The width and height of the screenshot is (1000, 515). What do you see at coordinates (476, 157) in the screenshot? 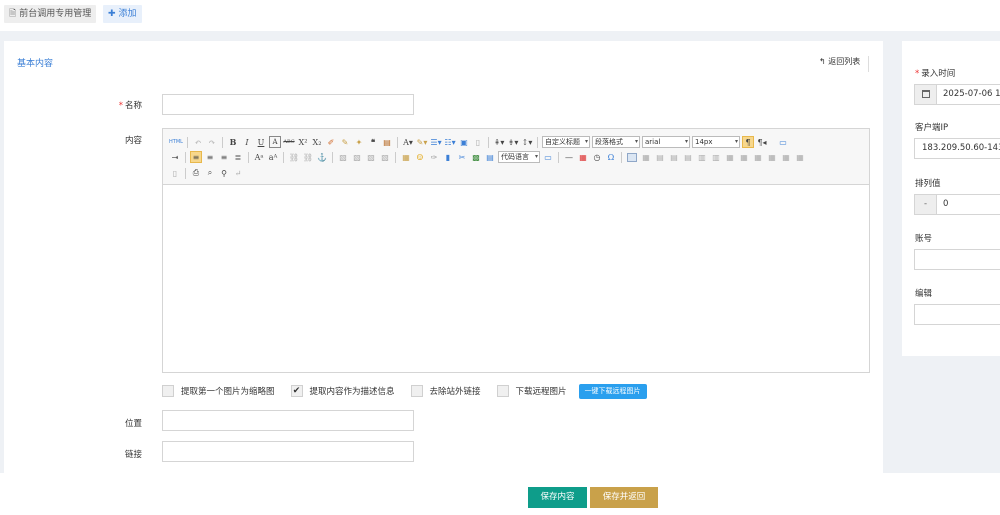
I see `map-icon: ▩` at bounding box center [476, 157].